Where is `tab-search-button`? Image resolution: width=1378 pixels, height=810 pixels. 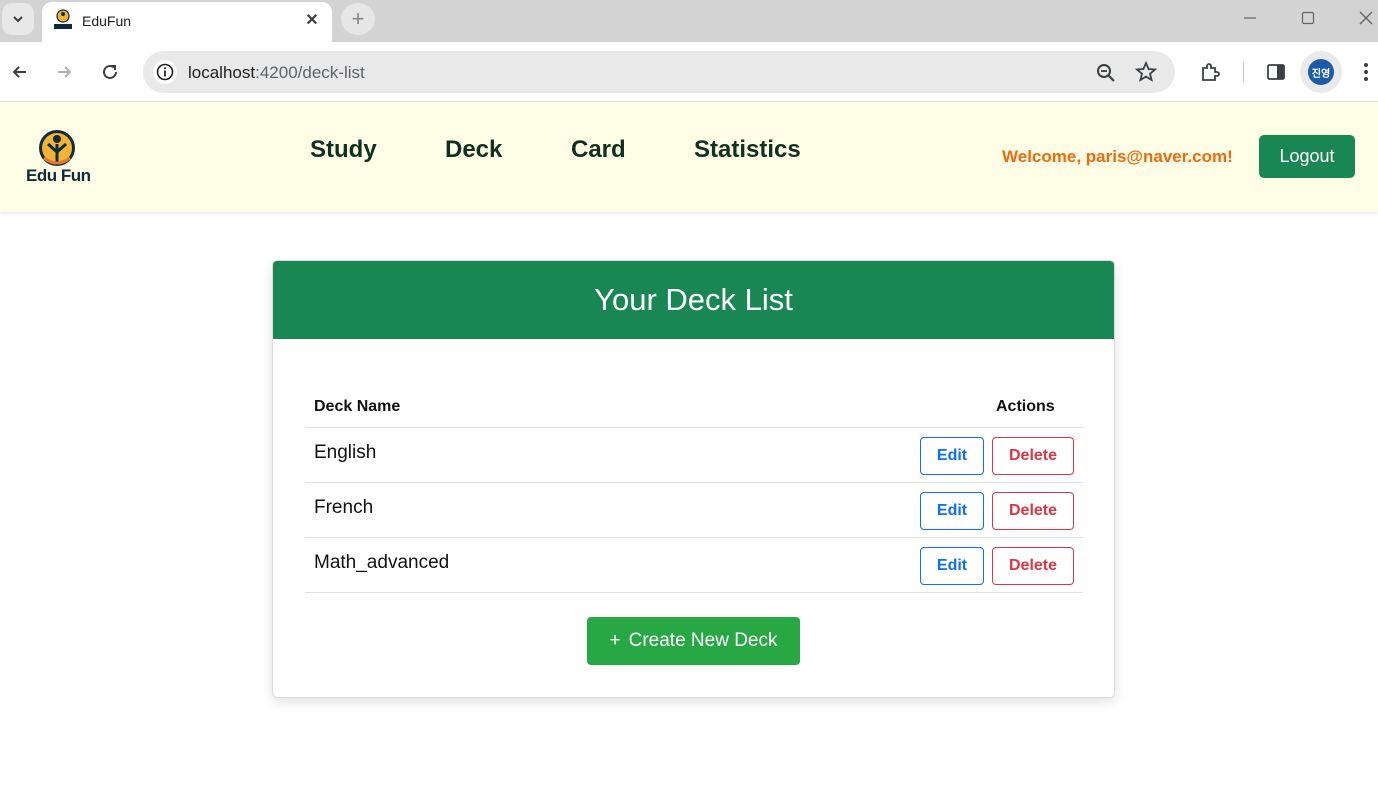
tab-search-button is located at coordinates (18, 19).